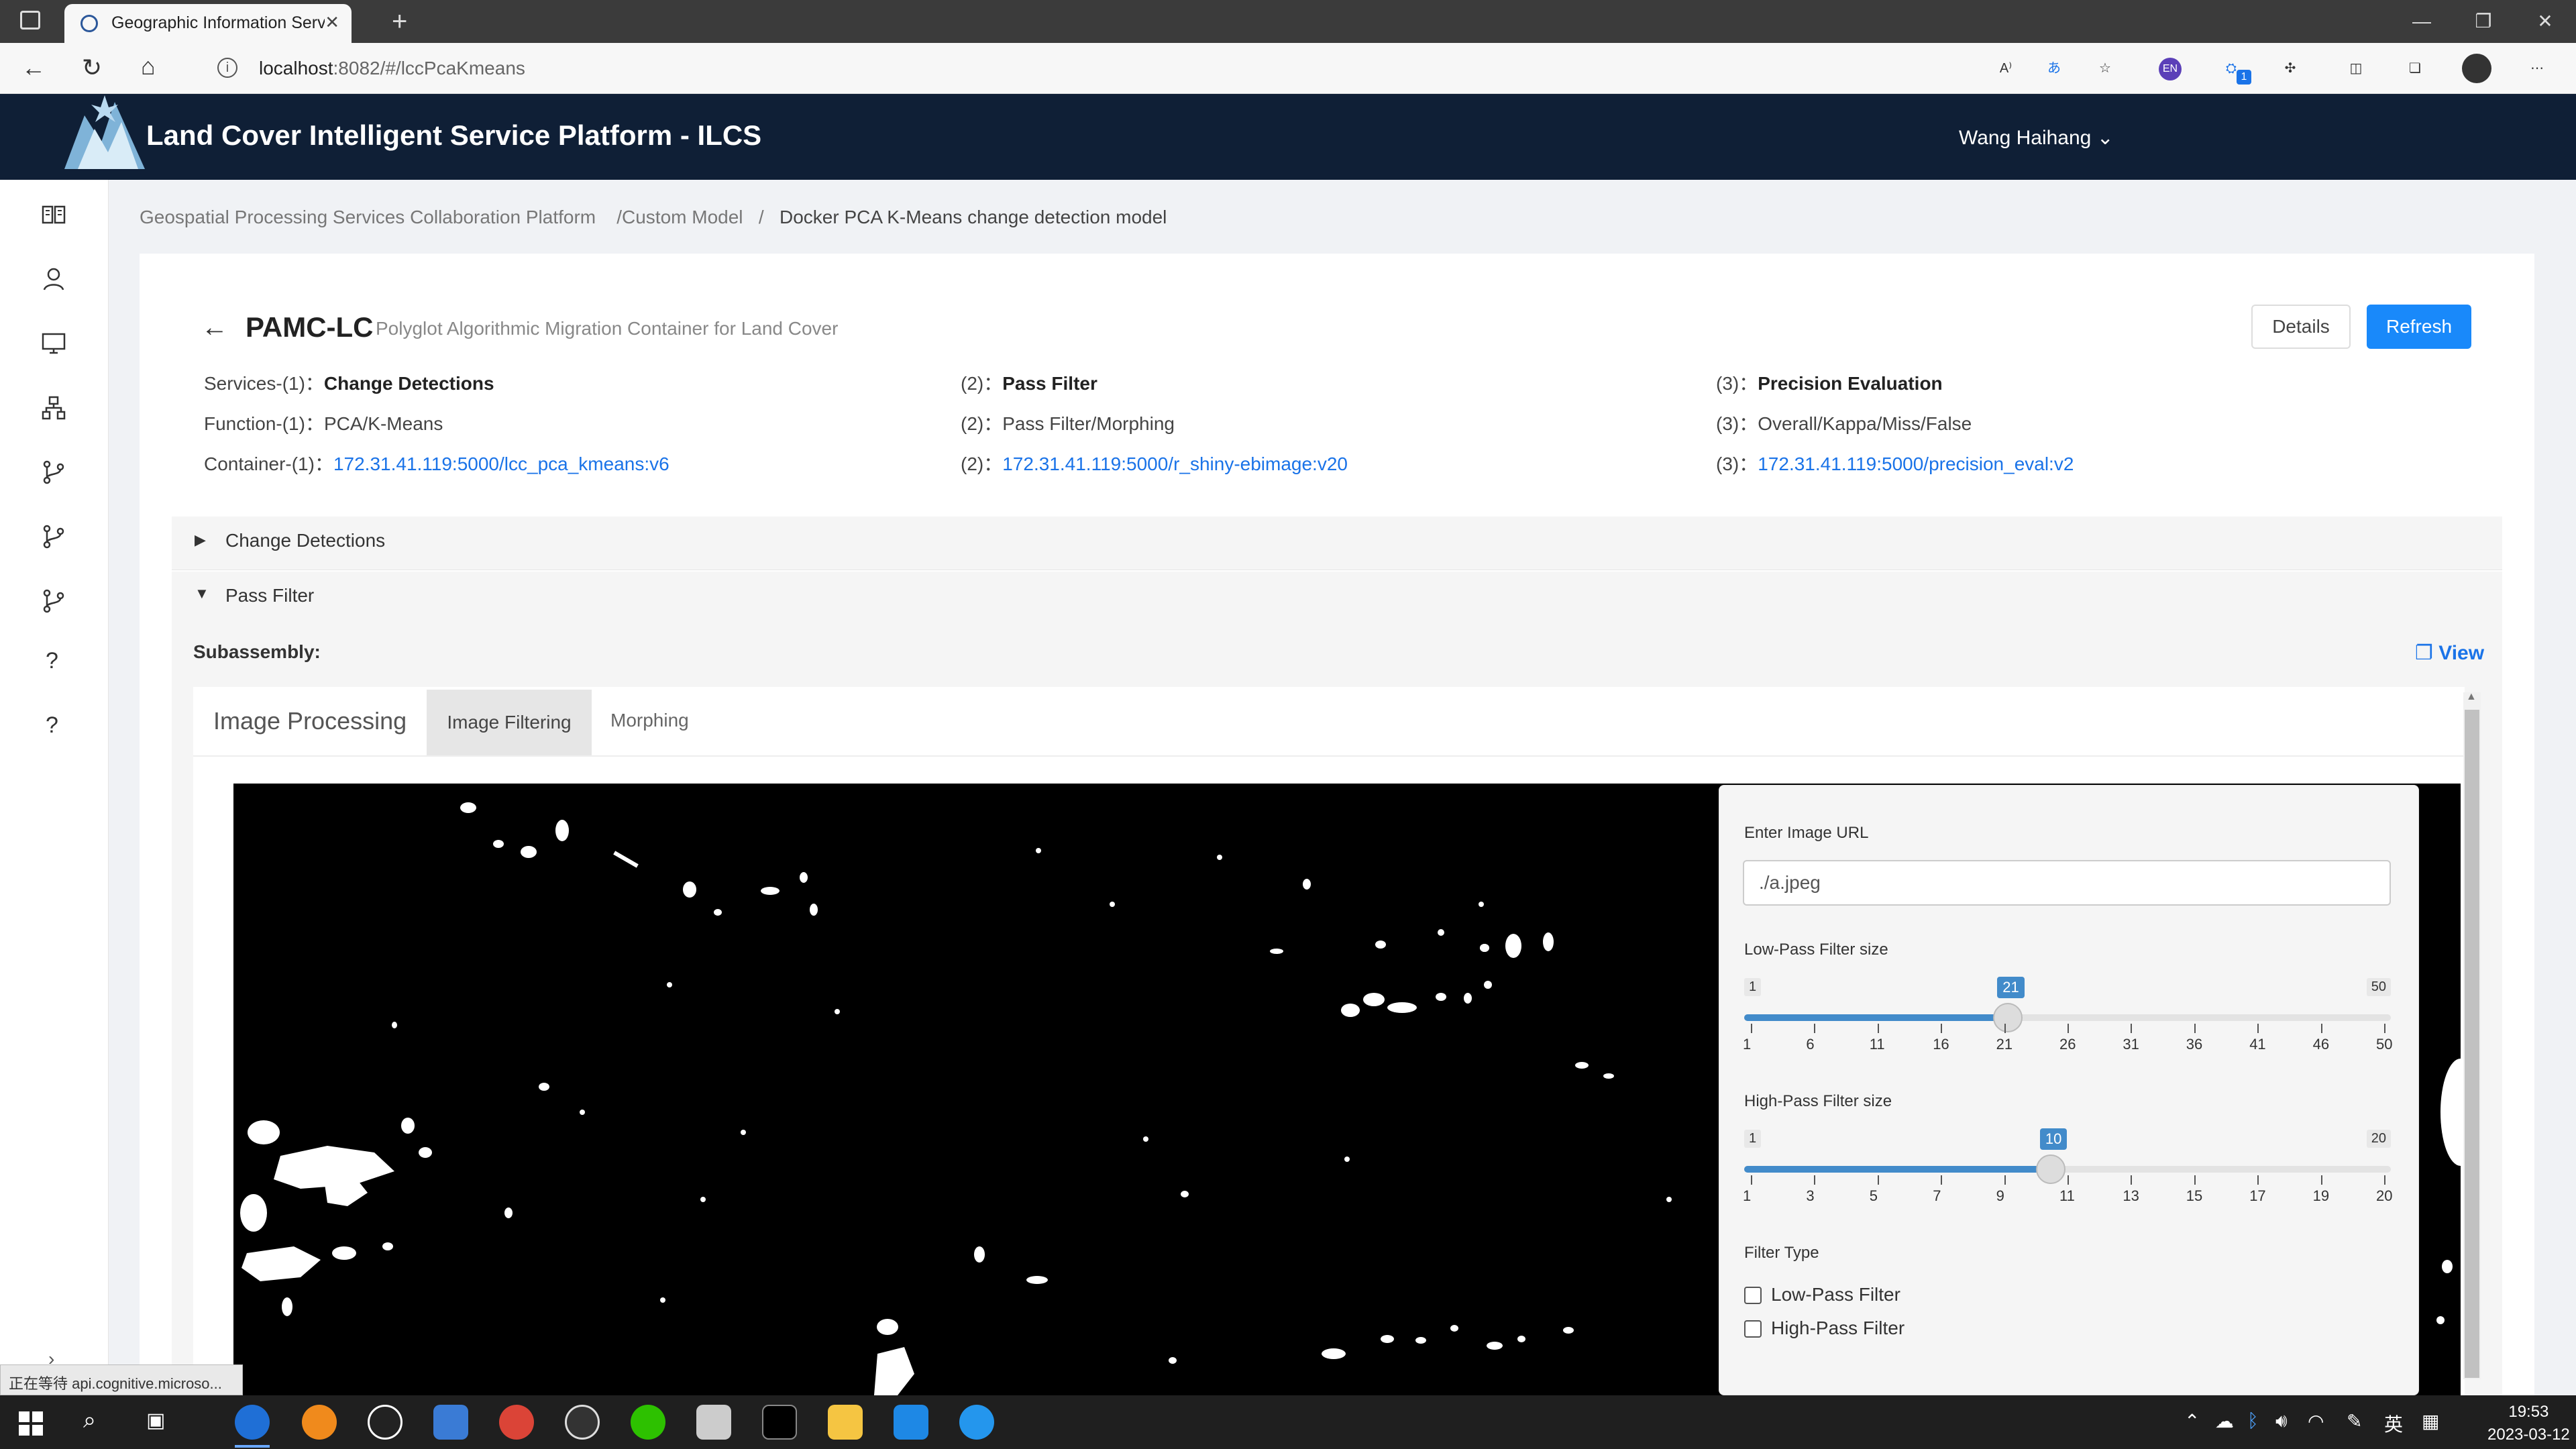  I want to click on high-pass-checkbox, so click(1753, 1329).